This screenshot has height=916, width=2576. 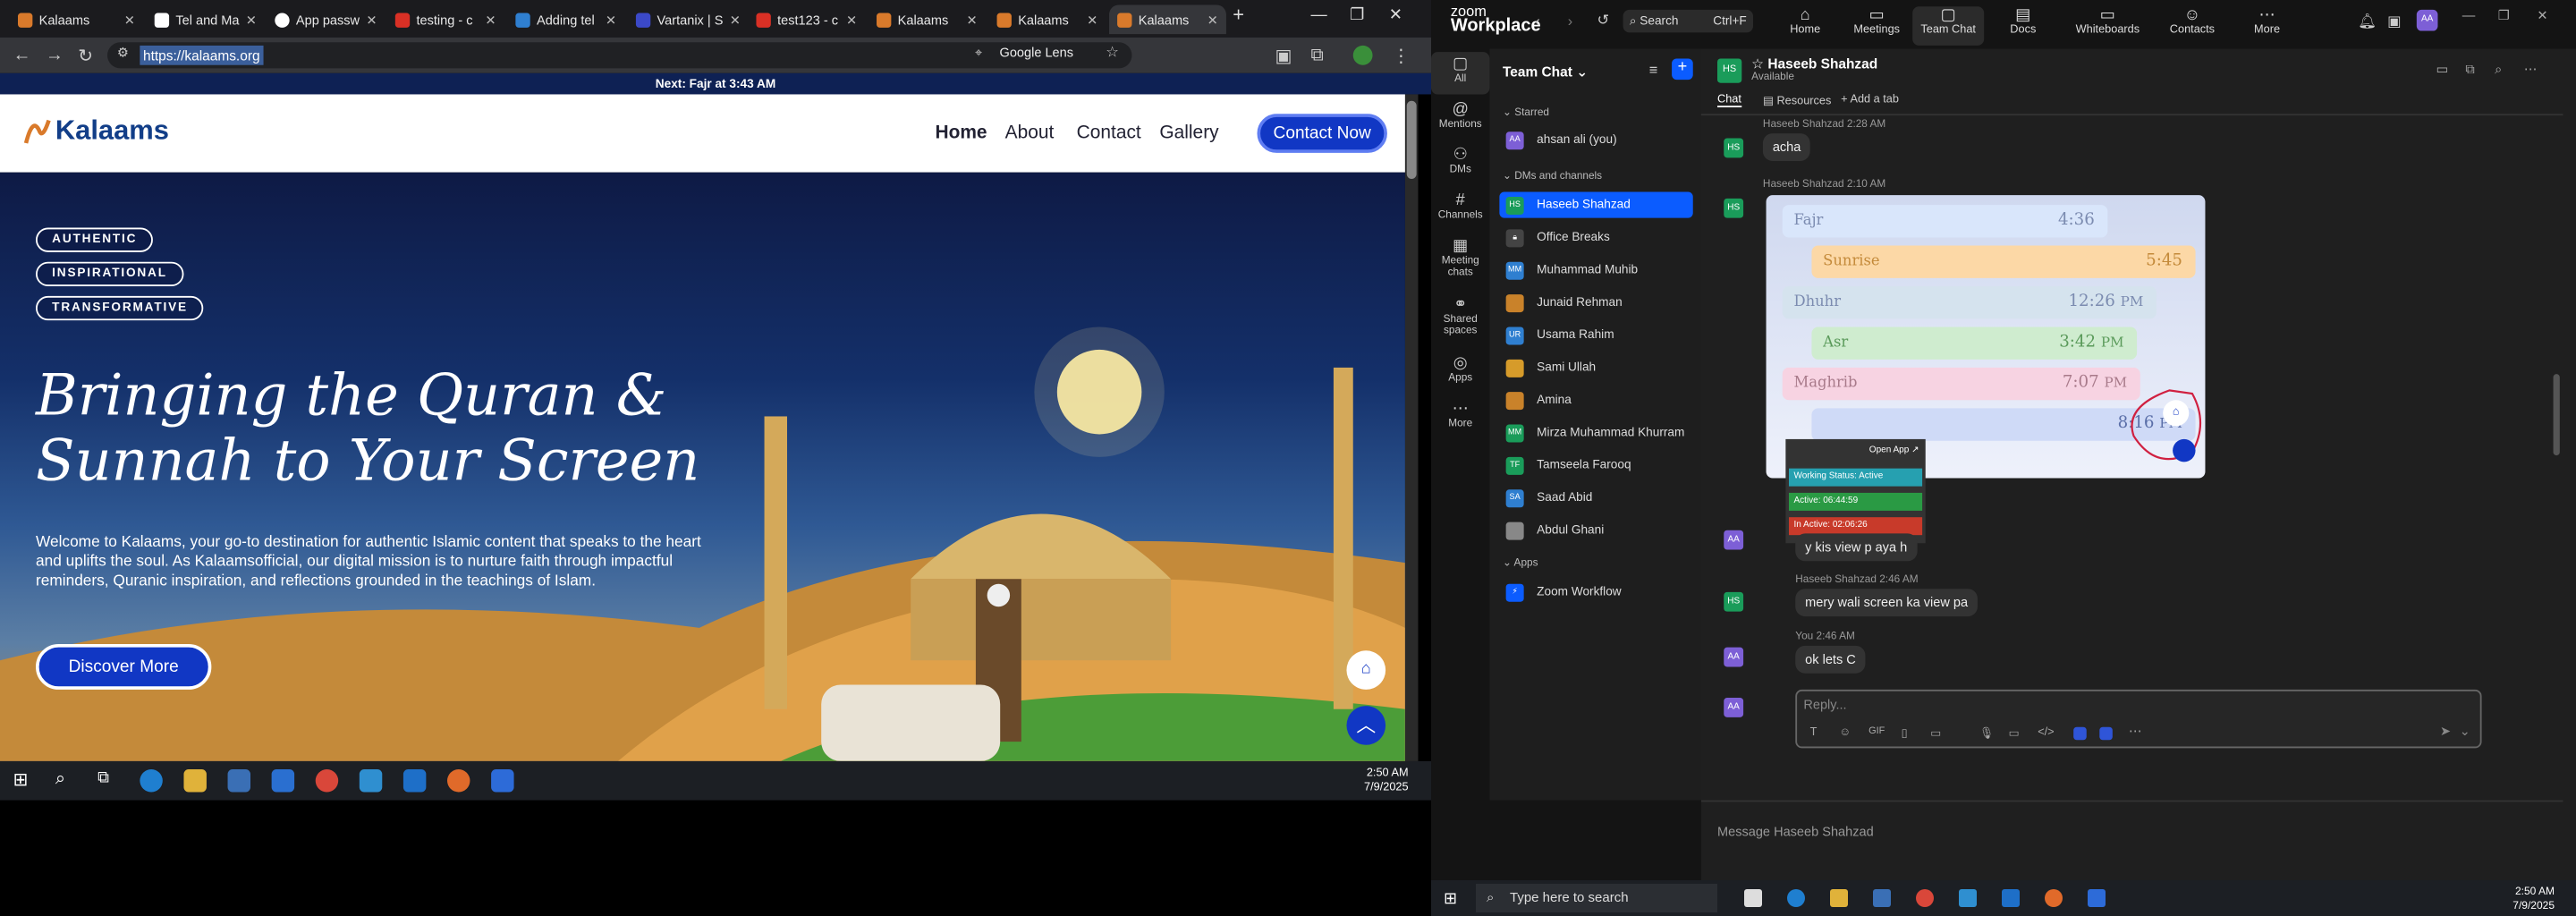 What do you see at coordinates (1109, 133) in the screenshot?
I see `nav-contact: Contact` at bounding box center [1109, 133].